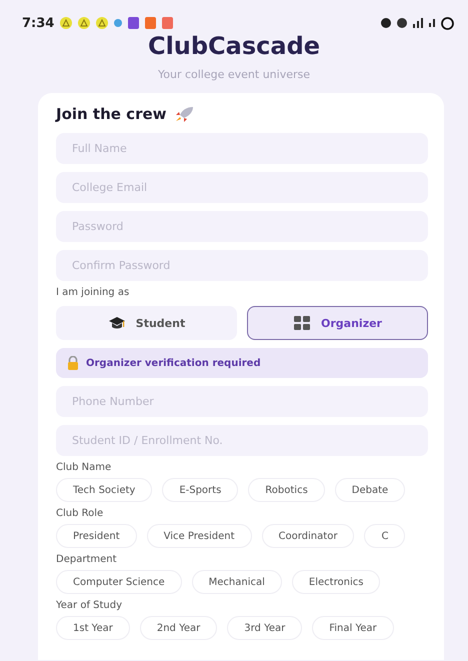  Describe the element at coordinates (93, 292) in the screenshot. I see `field-label: I am joining as` at that location.